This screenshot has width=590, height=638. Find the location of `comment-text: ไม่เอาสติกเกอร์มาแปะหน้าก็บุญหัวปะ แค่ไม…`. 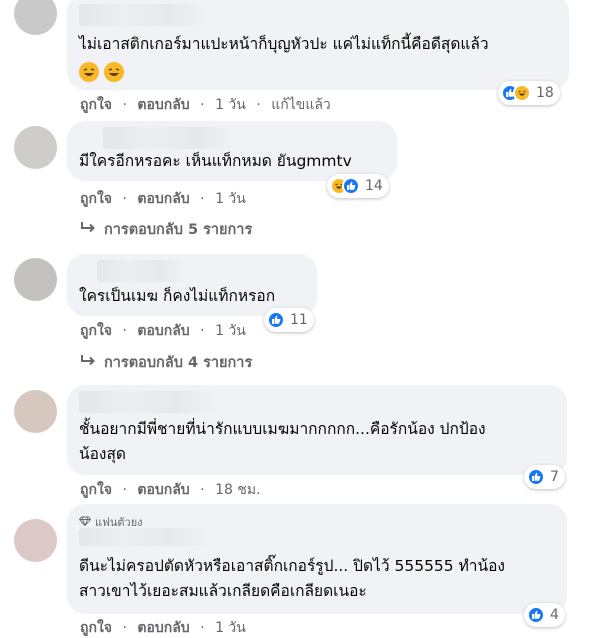

comment-text: ไม่เอาสติกเกอร์มาแปะหน้าก็บุญหัวปะ แค่ไม… is located at coordinates (284, 58).